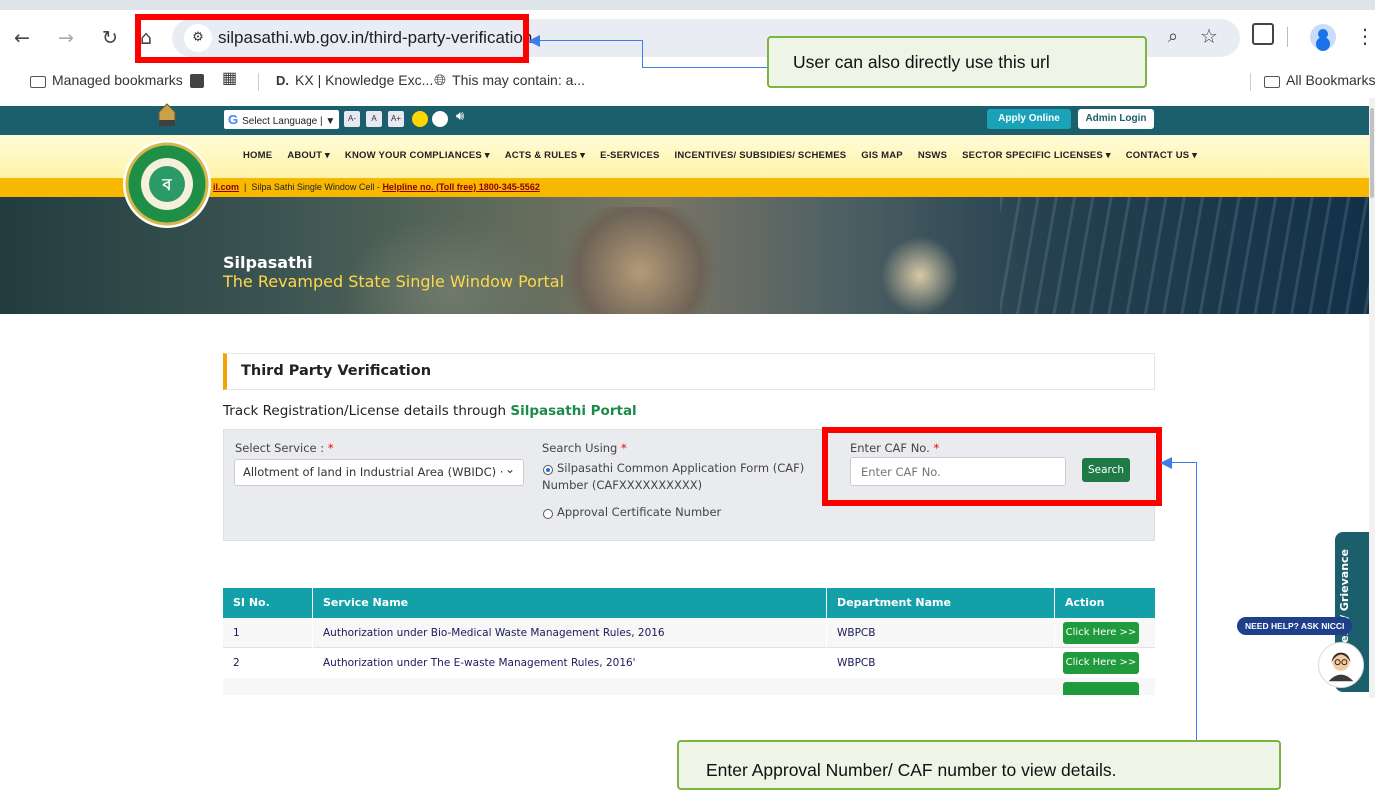  What do you see at coordinates (1116, 119) in the screenshot?
I see `admin-login-button: Admin Login` at bounding box center [1116, 119].